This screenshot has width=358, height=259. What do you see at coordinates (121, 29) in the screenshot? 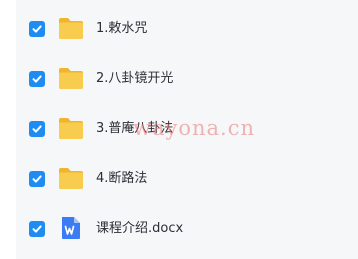
I see `file-name: 1.敕水咒` at bounding box center [121, 29].